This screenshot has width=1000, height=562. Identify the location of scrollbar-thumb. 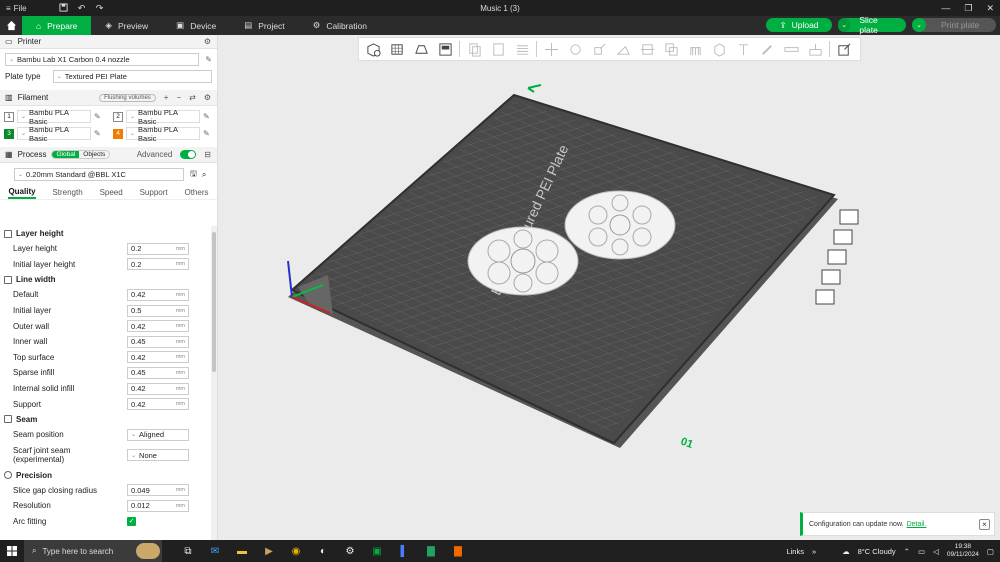
(214, 302).